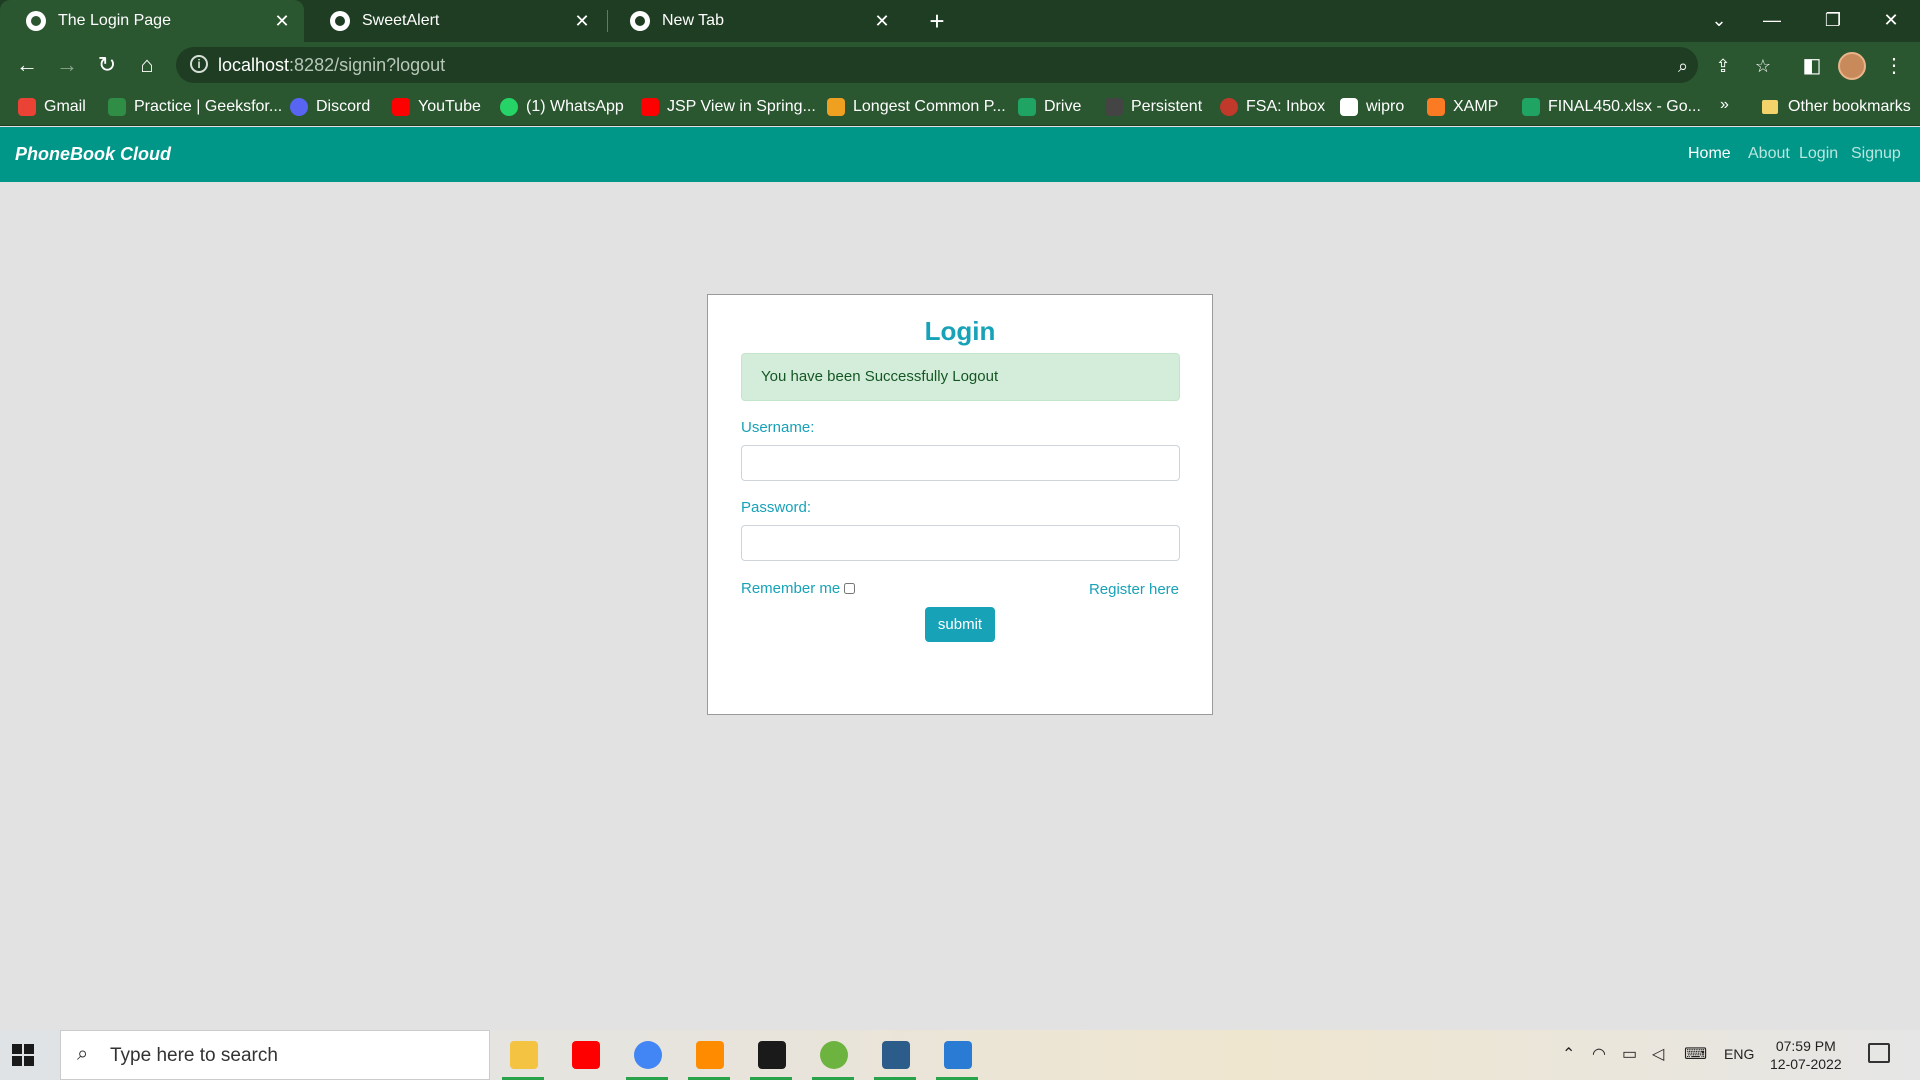 This screenshot has width=1920, height=1080. Describe the element at coordinates (1806, 1055) in the screenshot. I see `taskbar-clock: 07:59 PM 12-07-2022` at that location.